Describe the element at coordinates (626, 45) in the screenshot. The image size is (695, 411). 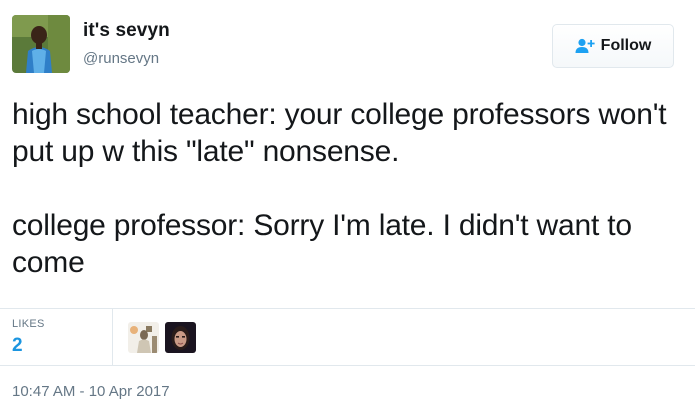
I see `follow-button-label: Follow` at that location.